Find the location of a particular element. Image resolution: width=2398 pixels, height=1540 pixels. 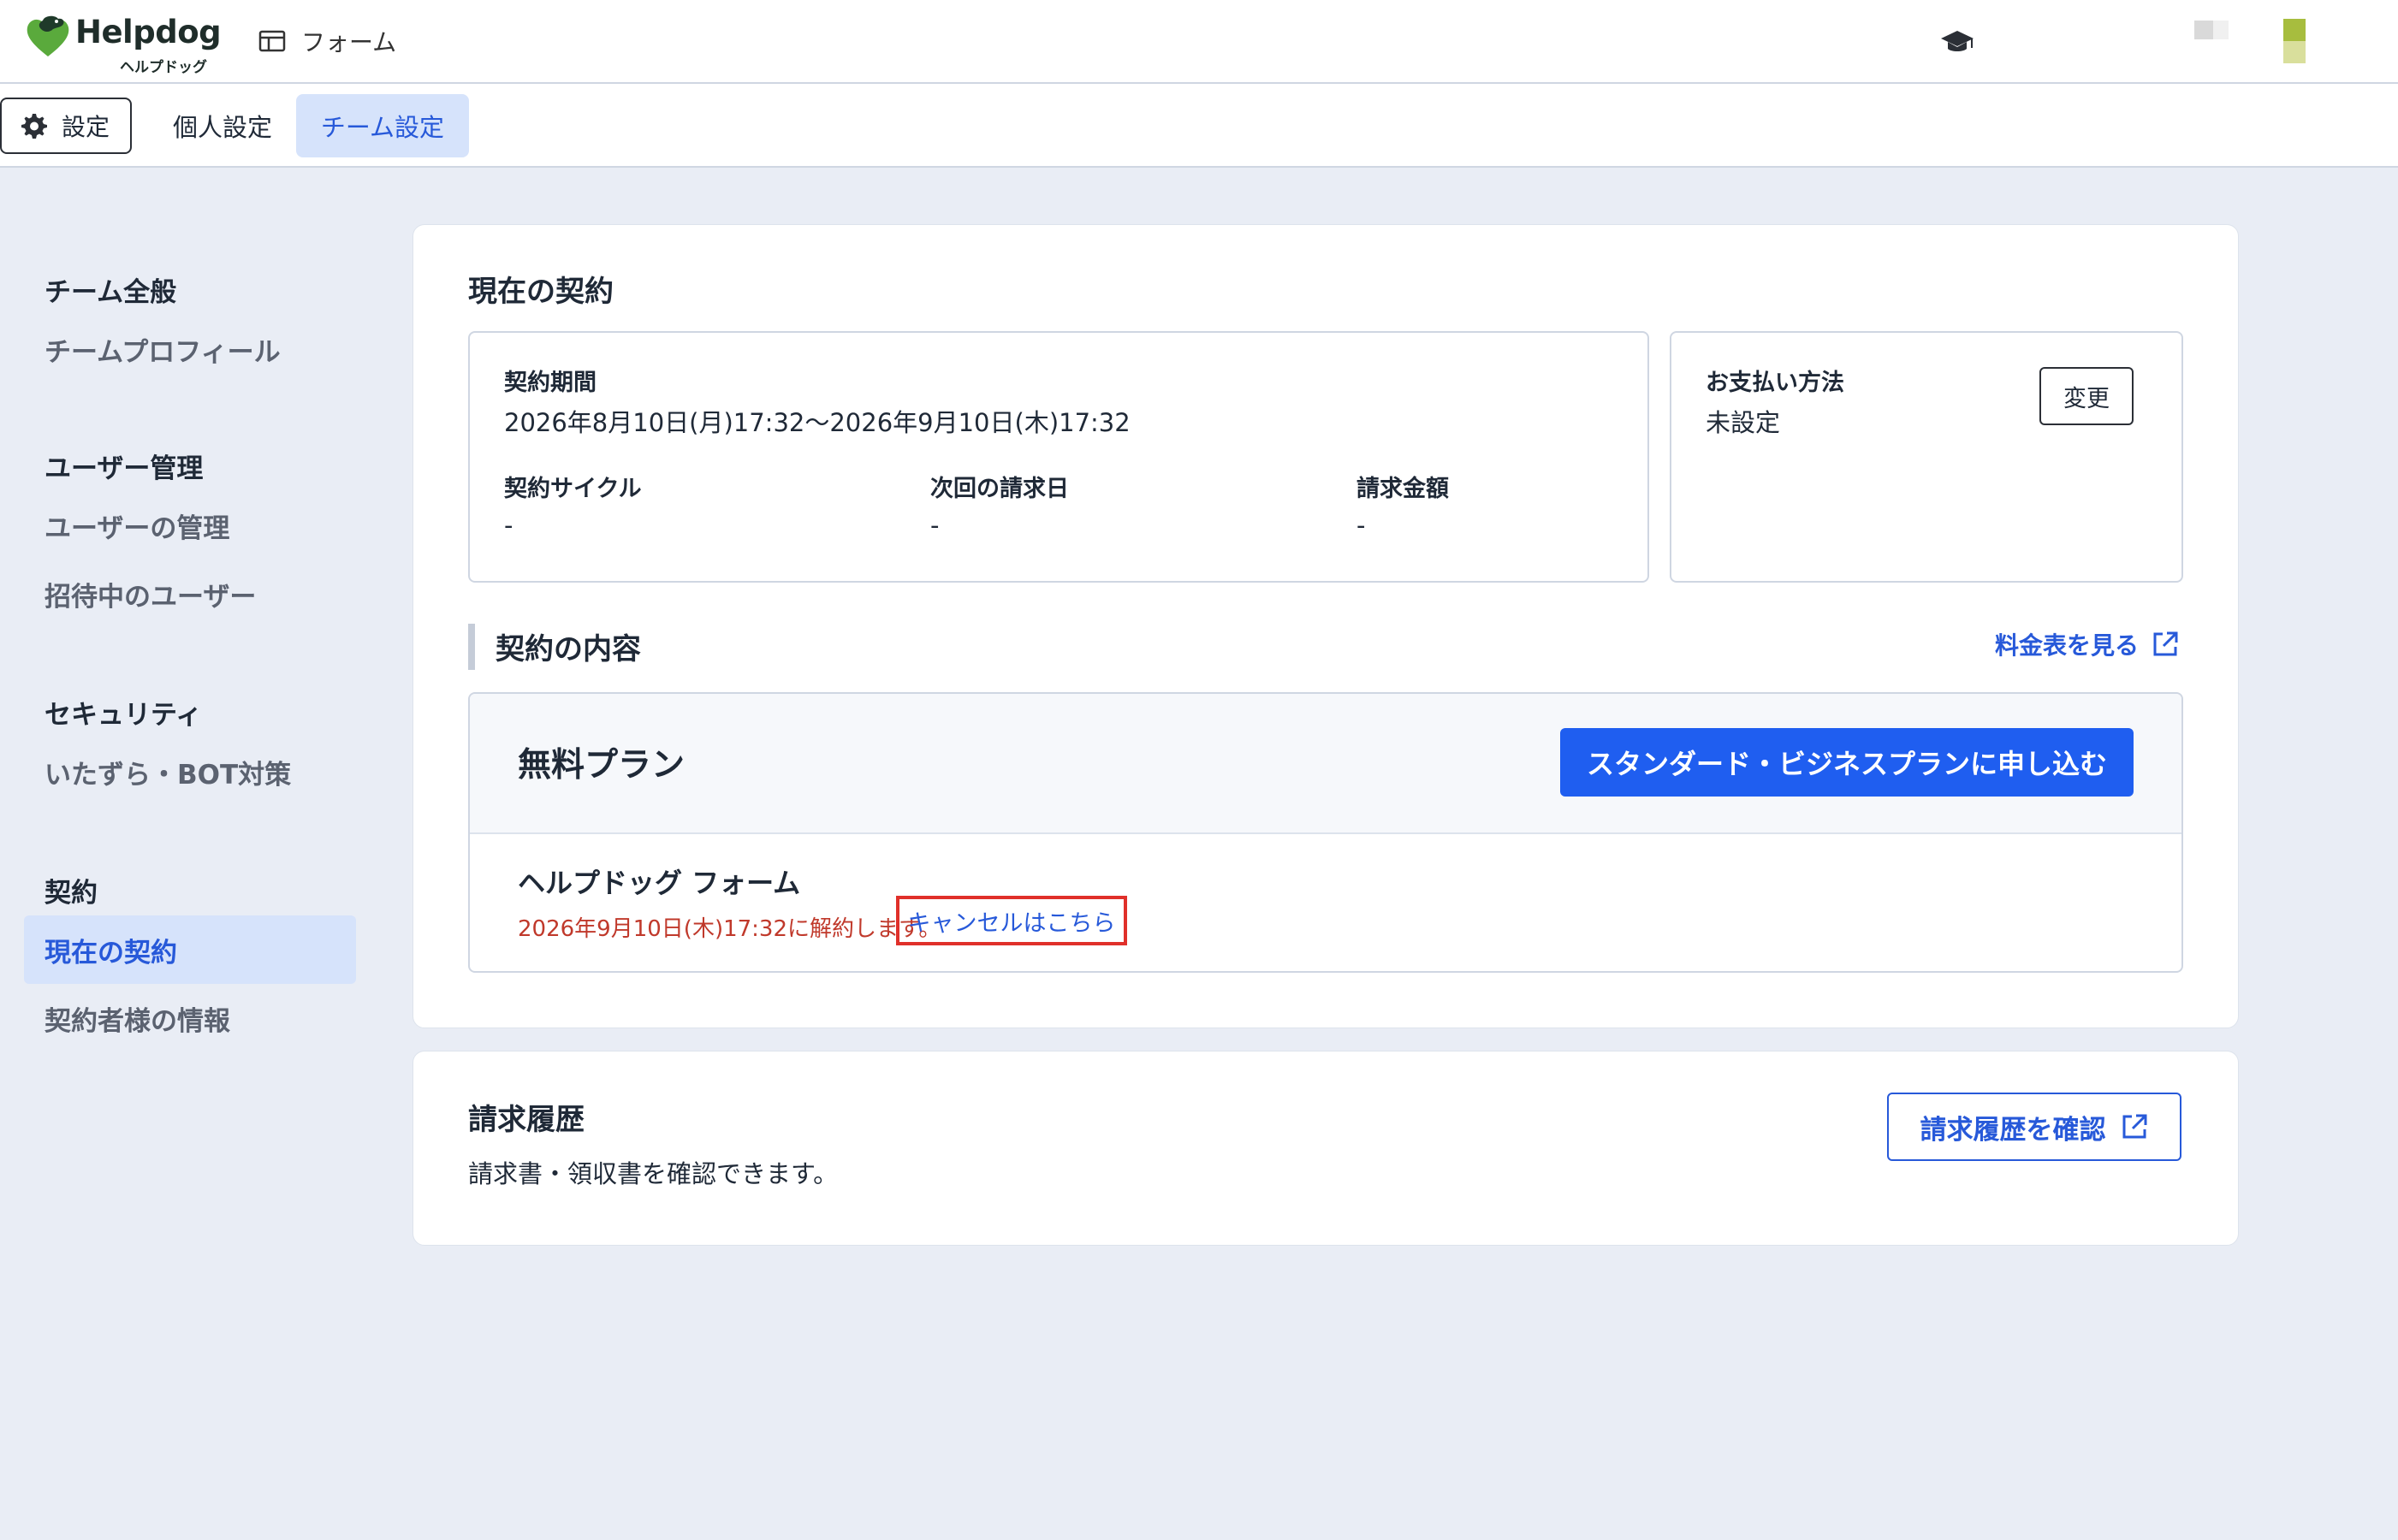

user-info-placeholder-light is located at coordinates (2221, 30).